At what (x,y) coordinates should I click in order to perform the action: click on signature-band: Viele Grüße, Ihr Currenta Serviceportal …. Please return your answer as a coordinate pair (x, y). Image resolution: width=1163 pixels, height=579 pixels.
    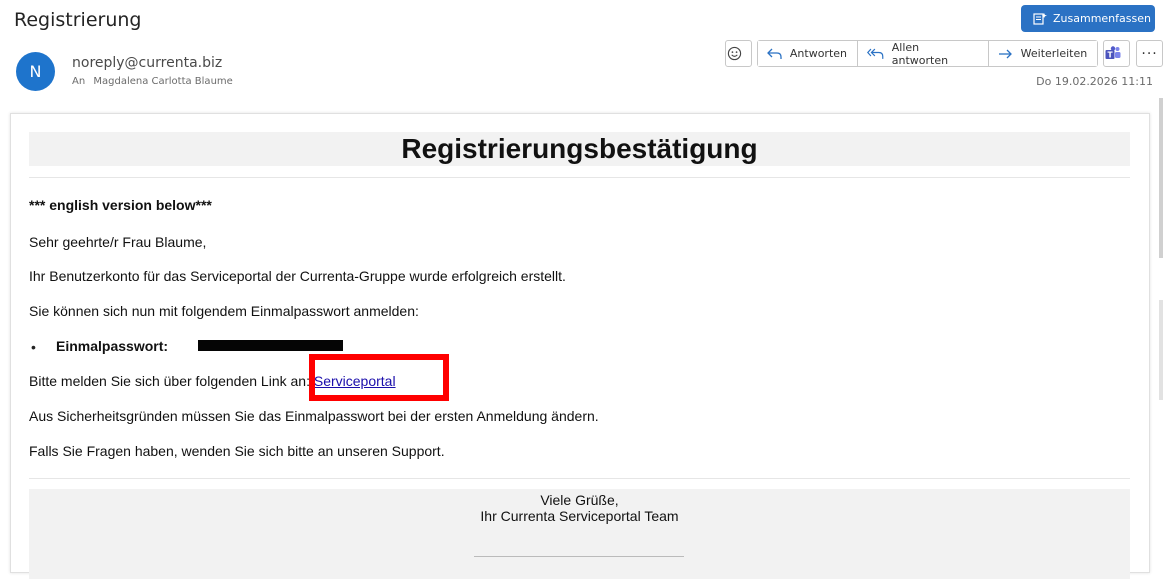
    Looking at the image, I should click on (579, 534).